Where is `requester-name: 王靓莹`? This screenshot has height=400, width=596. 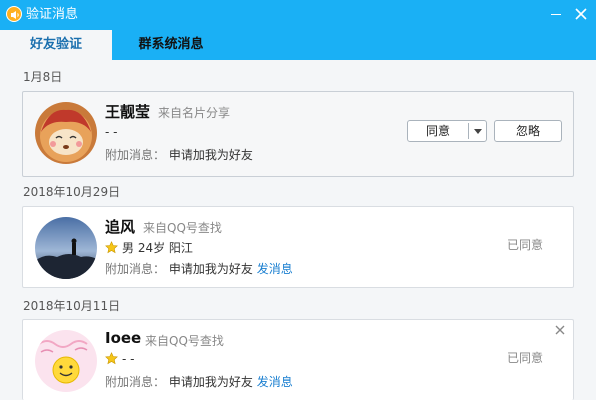
requester-name: 王靓莹 is located at coordinates (127, 111).